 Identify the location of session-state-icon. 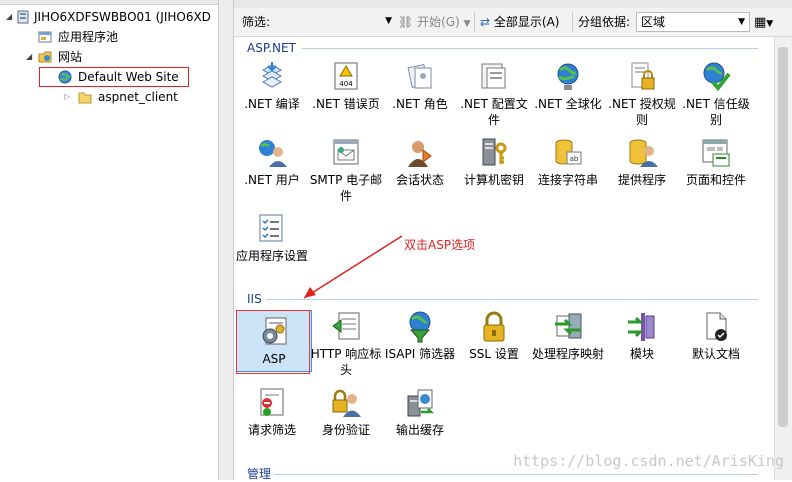
(420, 153).